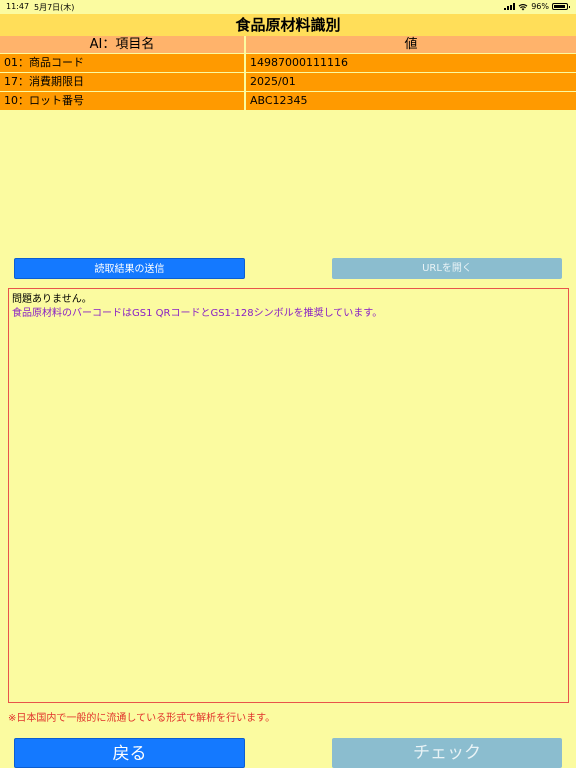 This screenshot has width=576, height=768. What do you see at coordinates (279, 100) in the screenshot?
I see `row-value: ABC12345` at bounding box center [279, 100].